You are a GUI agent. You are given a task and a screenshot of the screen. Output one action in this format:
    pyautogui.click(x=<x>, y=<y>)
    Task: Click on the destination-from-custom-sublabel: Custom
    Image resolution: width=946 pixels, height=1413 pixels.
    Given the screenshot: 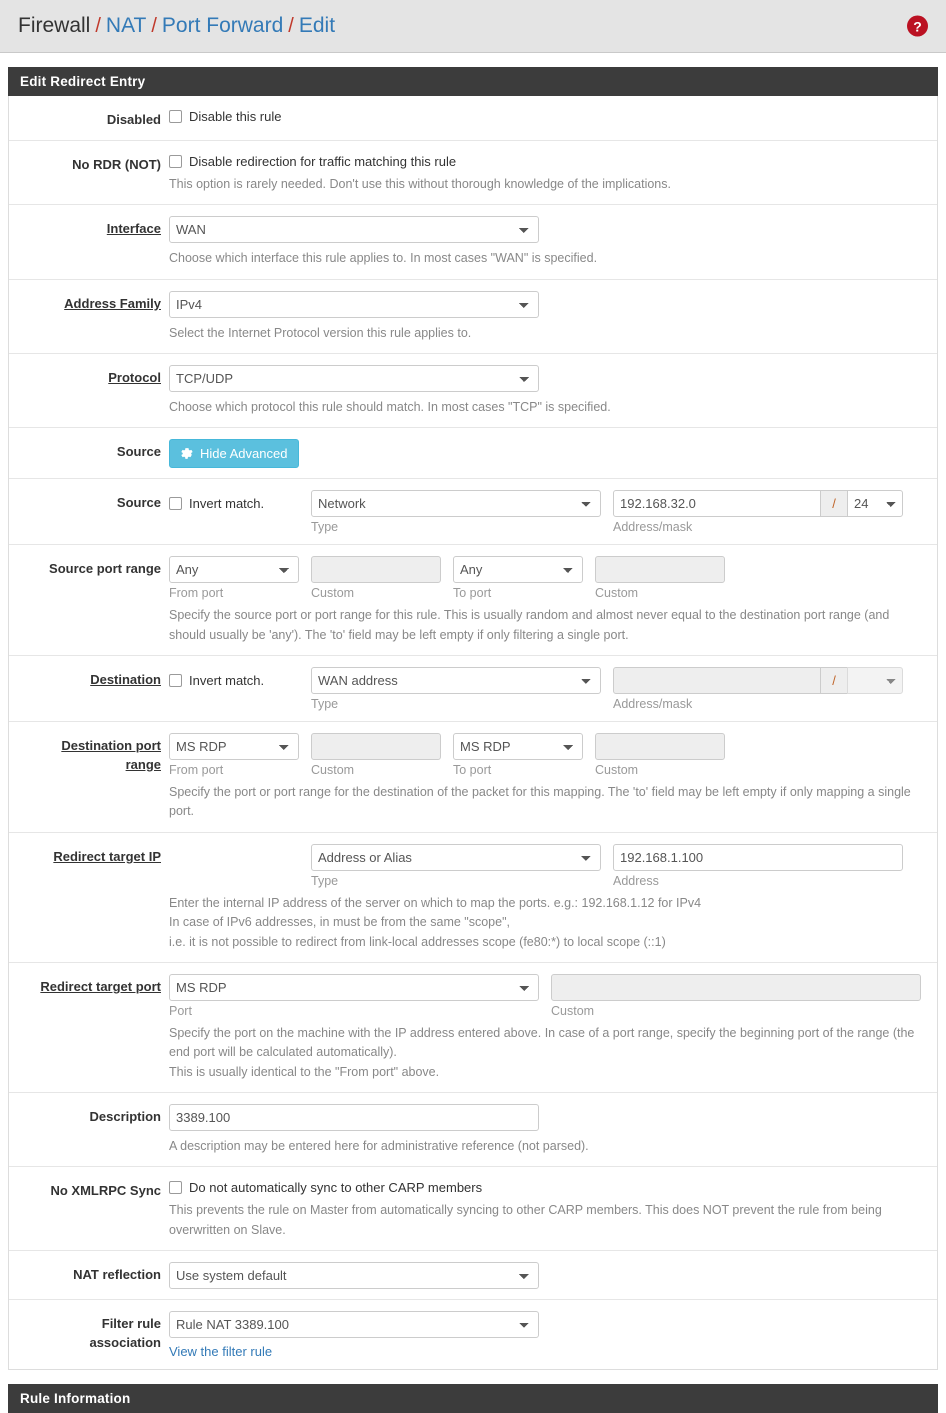 What is the action you would take?
    pyautogui.click(x=333, y=770)
    